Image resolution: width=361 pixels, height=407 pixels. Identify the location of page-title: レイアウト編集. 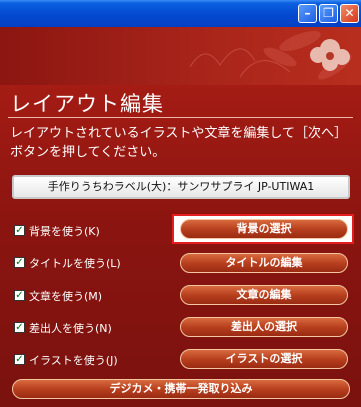
(87, 104).